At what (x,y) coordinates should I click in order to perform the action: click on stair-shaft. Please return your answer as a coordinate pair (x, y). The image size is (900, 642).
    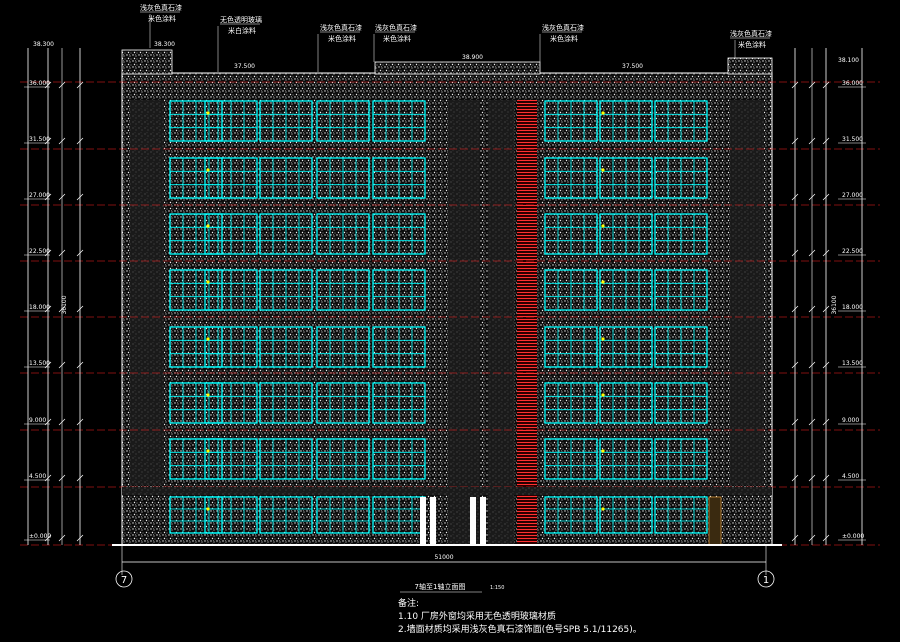
    Looking at the image, I should click on (527, 322).